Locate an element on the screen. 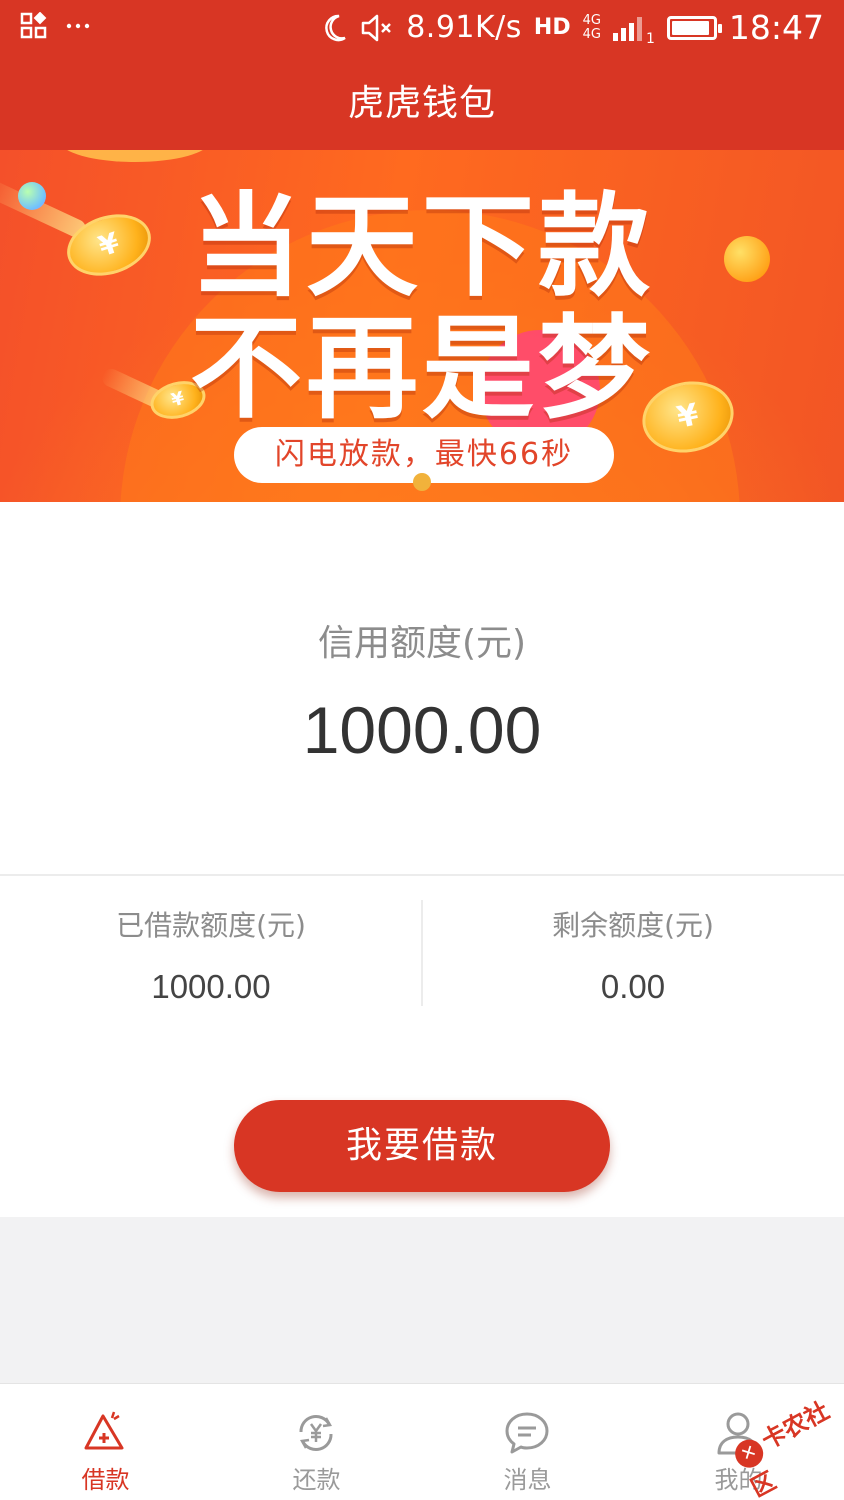 Image resolution: width=844 pixels, height=1500 pixels. page-title: 虎虎钱包 is located at coordinates (421, 103).